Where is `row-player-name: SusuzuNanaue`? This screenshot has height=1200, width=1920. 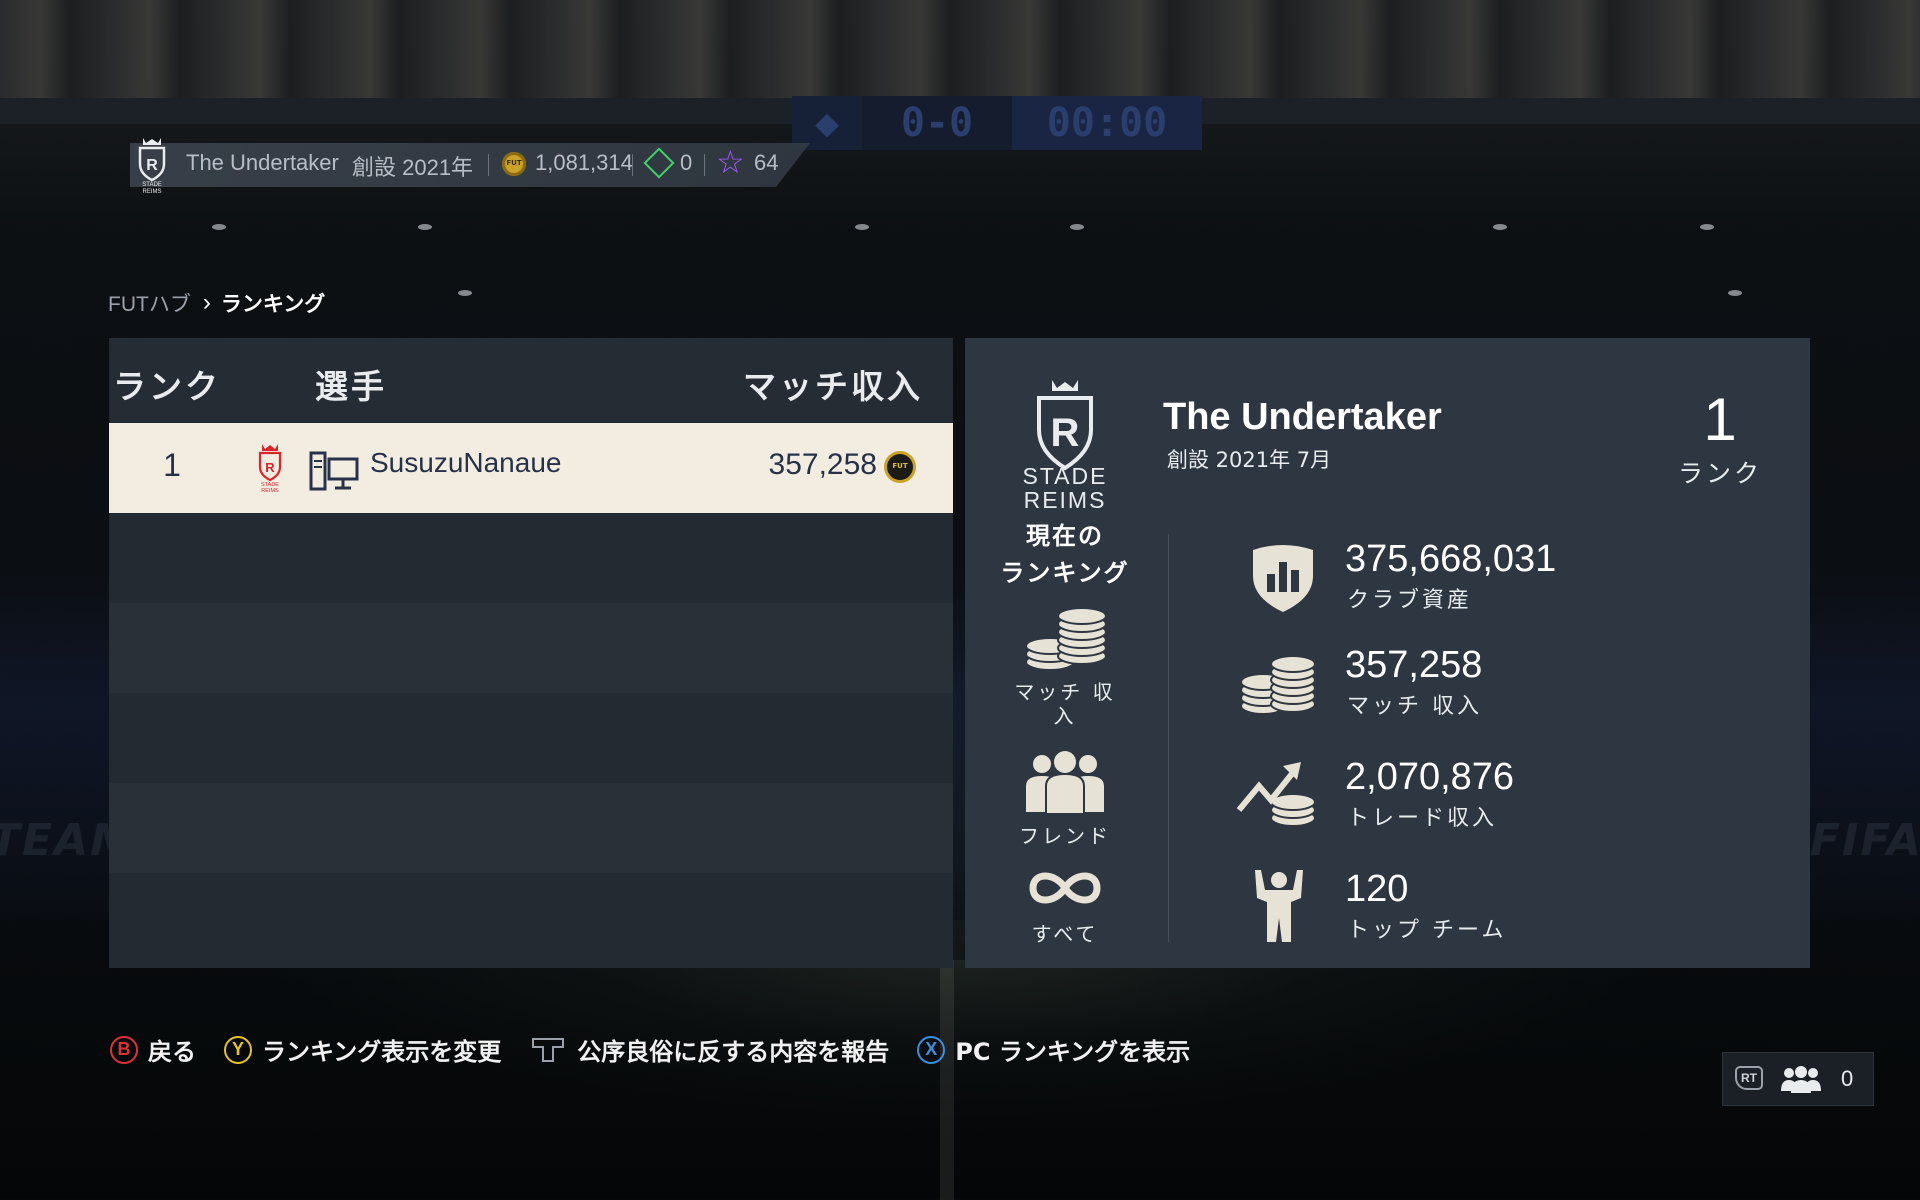 row-player-name: SusuzuNanaue is located at coordinates (466, 462).